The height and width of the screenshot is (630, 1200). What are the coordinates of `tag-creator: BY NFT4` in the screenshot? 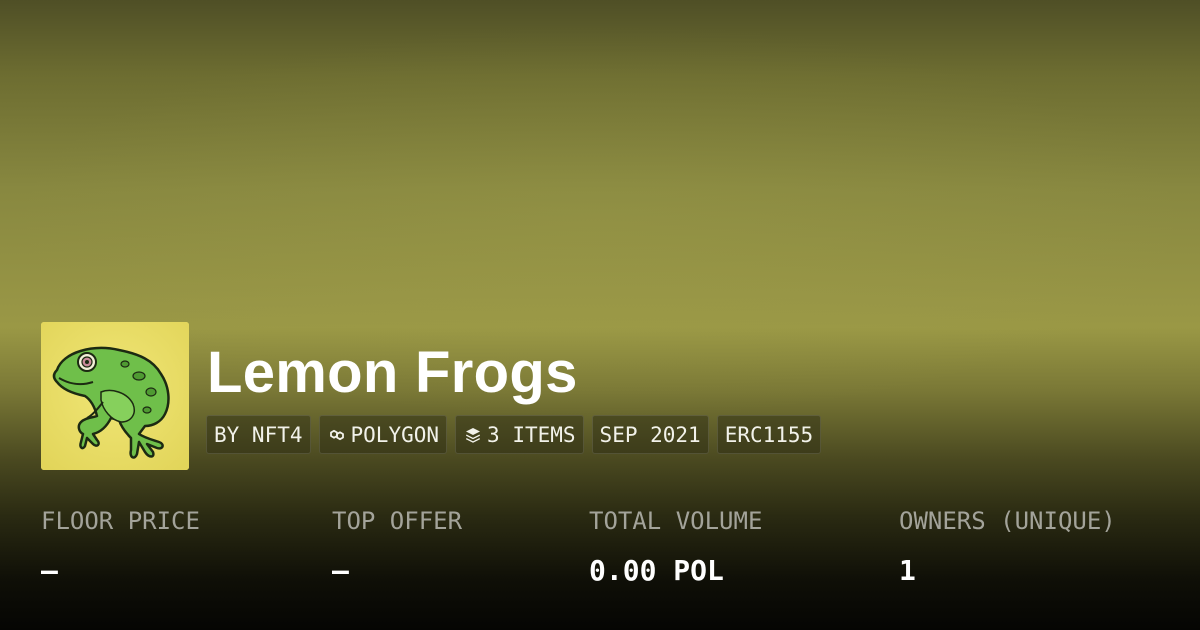 It's located at (258, 434).